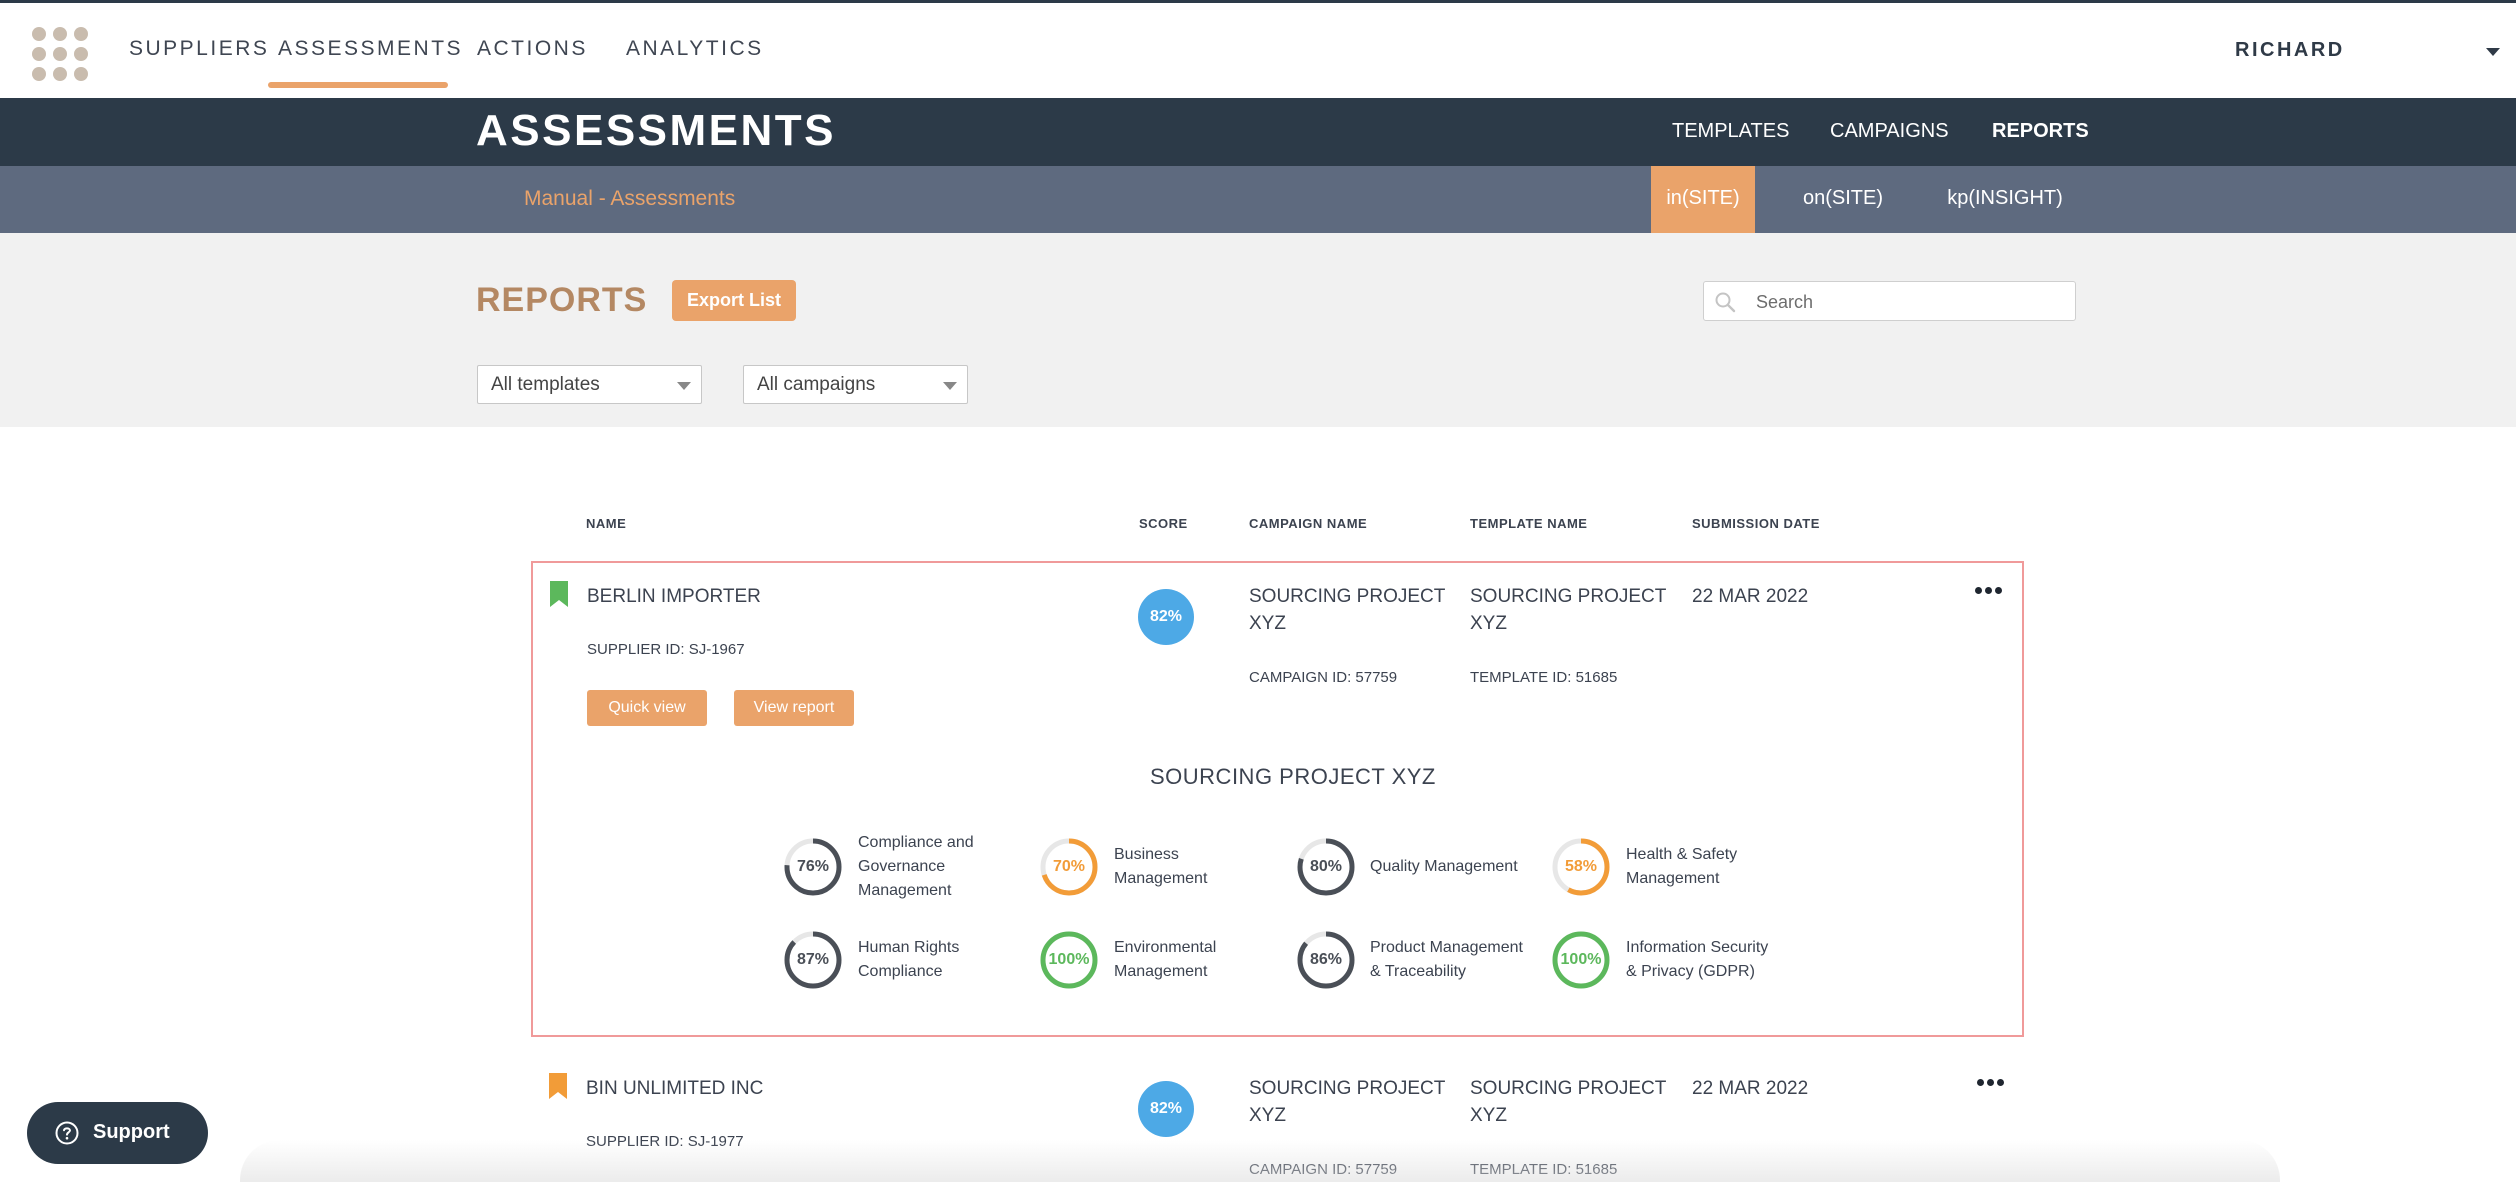  What do you see at coordinates (358, 85) in the screenshot?
I see `active-nav-indicator` at bounding box center [358, 85].